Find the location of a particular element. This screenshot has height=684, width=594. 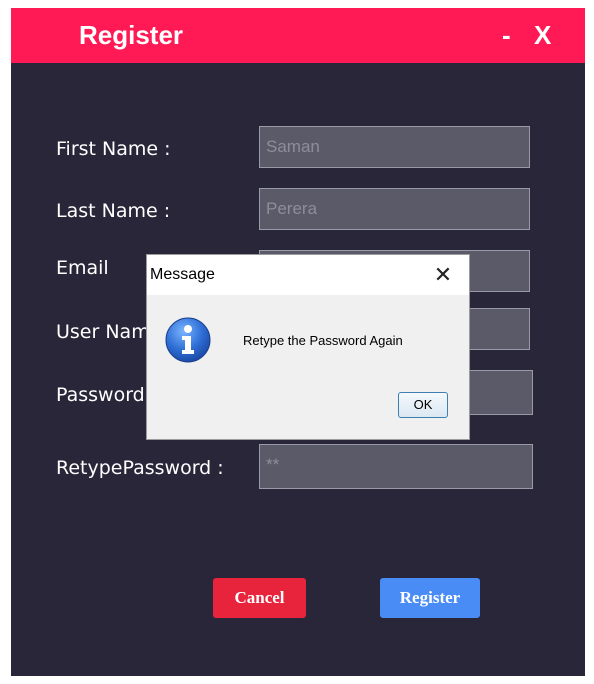

dialog-message: Retype the Password Again is located at coordinates (323, 340).